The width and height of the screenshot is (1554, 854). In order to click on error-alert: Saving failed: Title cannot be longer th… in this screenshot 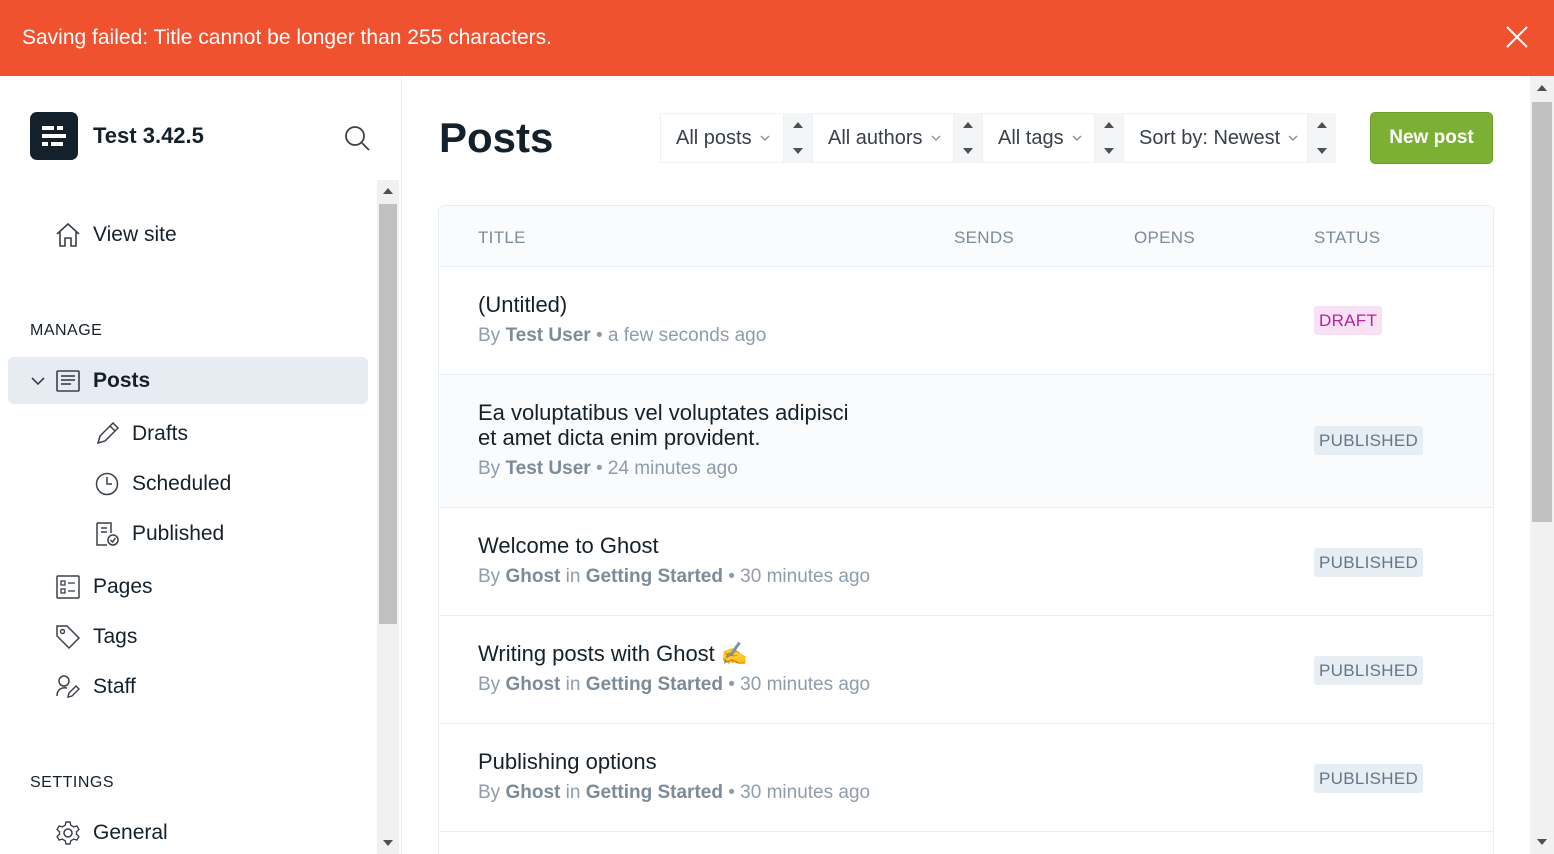, I will do `click(777, 38)`.